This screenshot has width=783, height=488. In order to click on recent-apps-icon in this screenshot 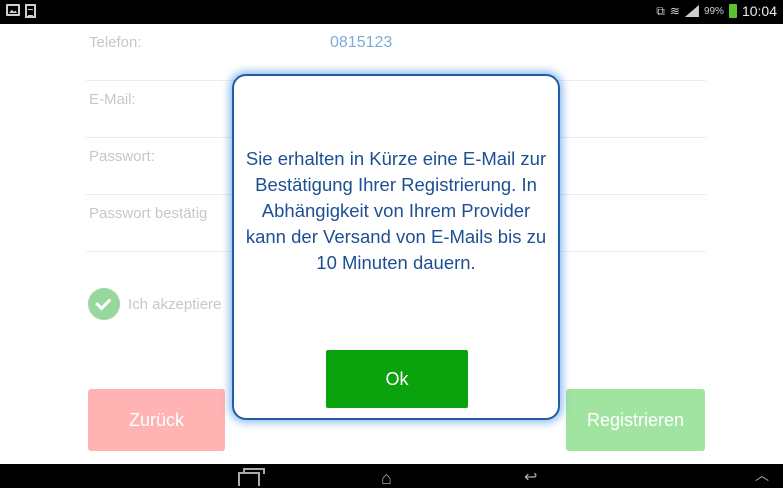, I will do `click(251, 477)`.